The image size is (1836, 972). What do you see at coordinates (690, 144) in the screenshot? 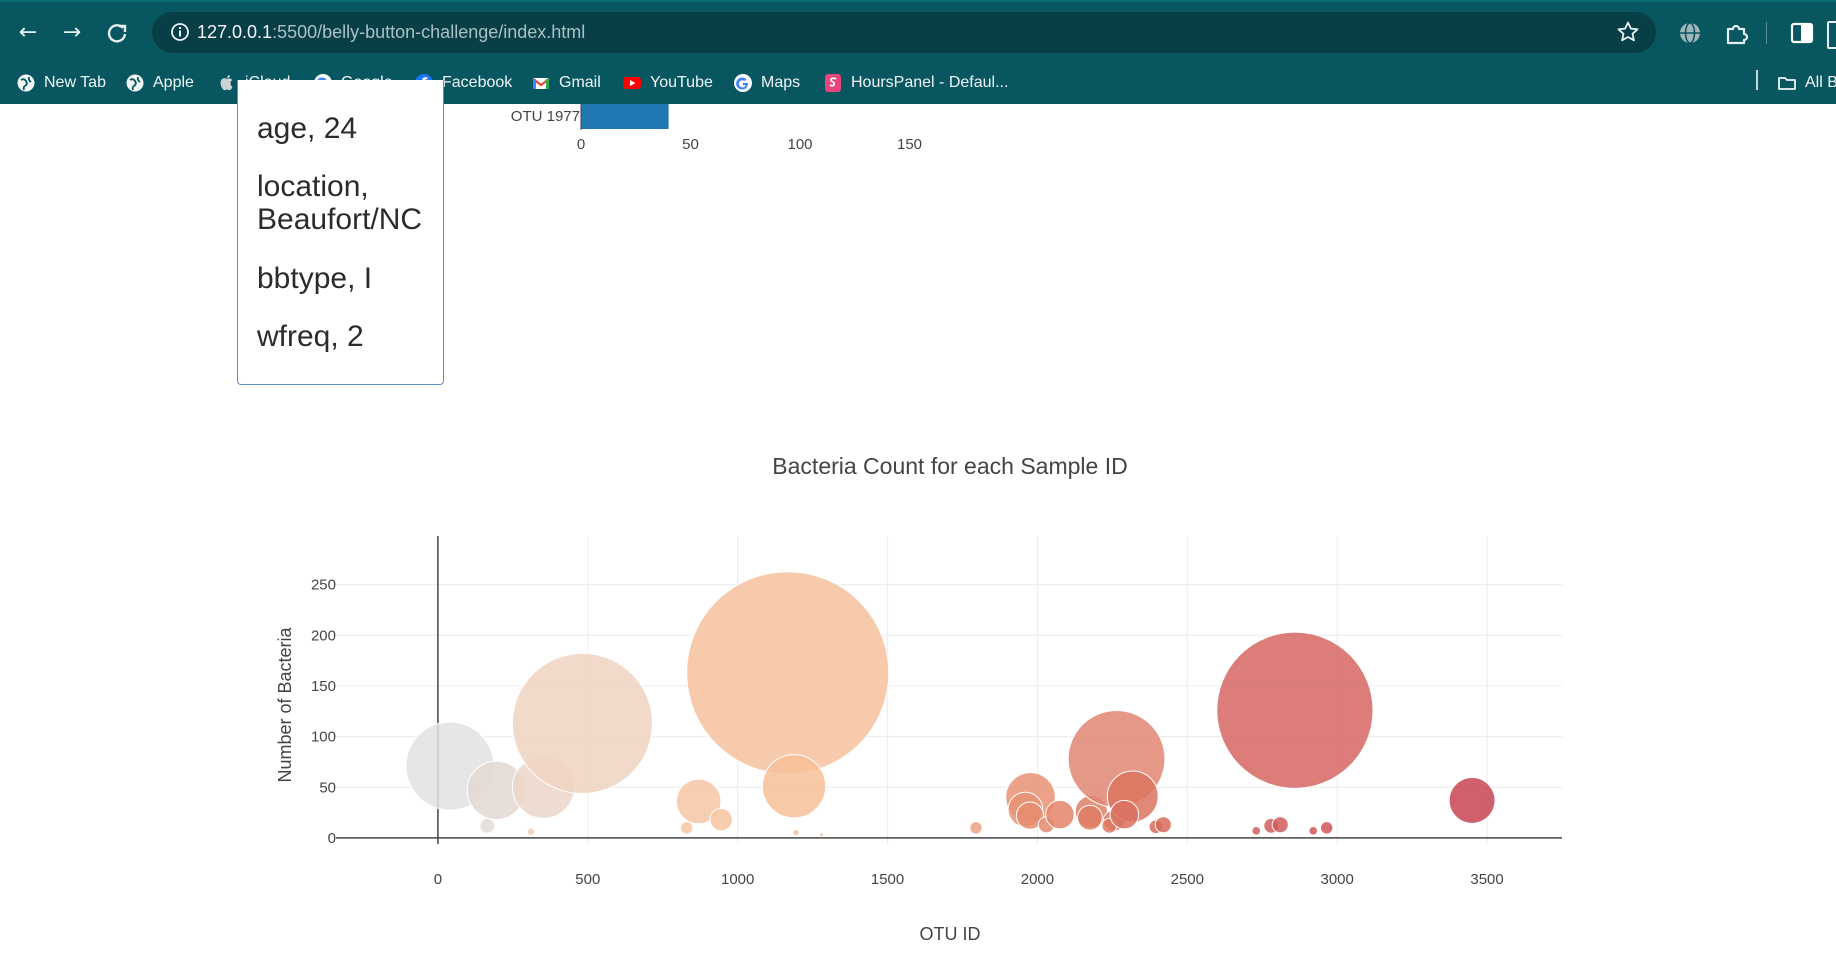
I see `bar-xtick-label: 50` at bounding box center [690, 144].